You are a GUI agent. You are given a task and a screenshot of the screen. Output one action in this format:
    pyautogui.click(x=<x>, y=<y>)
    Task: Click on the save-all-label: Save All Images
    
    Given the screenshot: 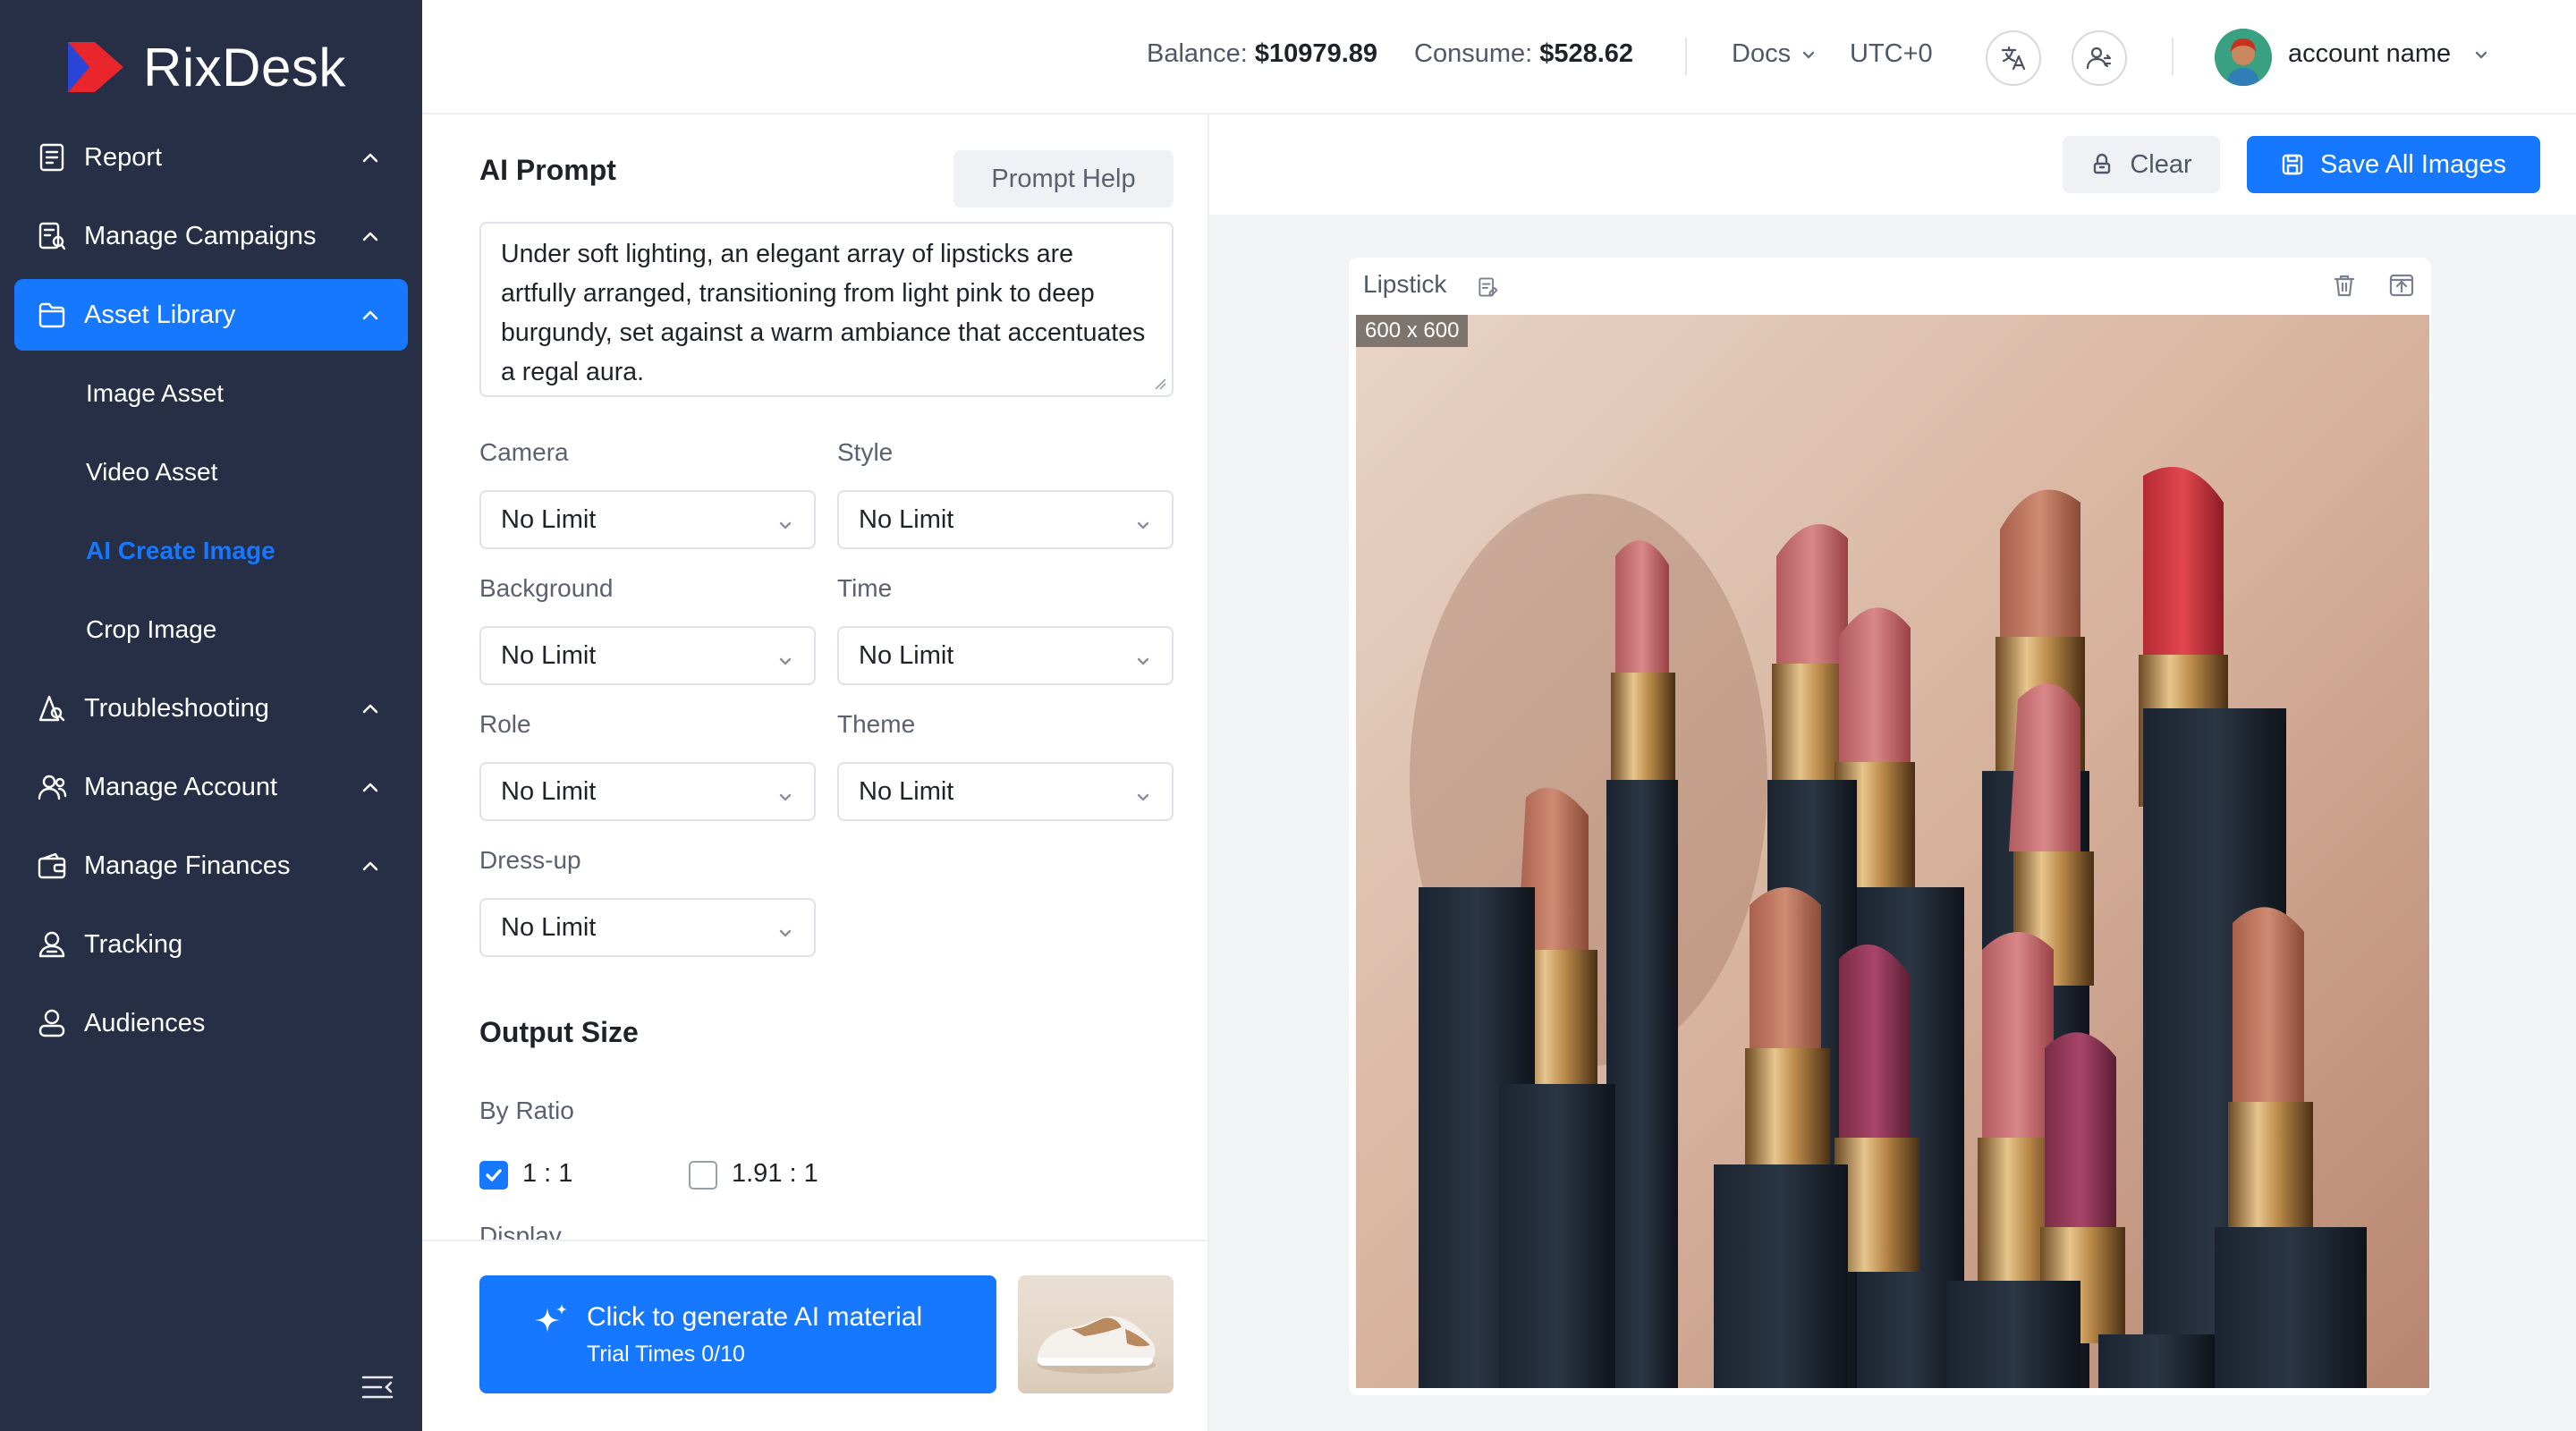 What is the action you would take?
    pyautogui.click(x=2413, y=164)
    